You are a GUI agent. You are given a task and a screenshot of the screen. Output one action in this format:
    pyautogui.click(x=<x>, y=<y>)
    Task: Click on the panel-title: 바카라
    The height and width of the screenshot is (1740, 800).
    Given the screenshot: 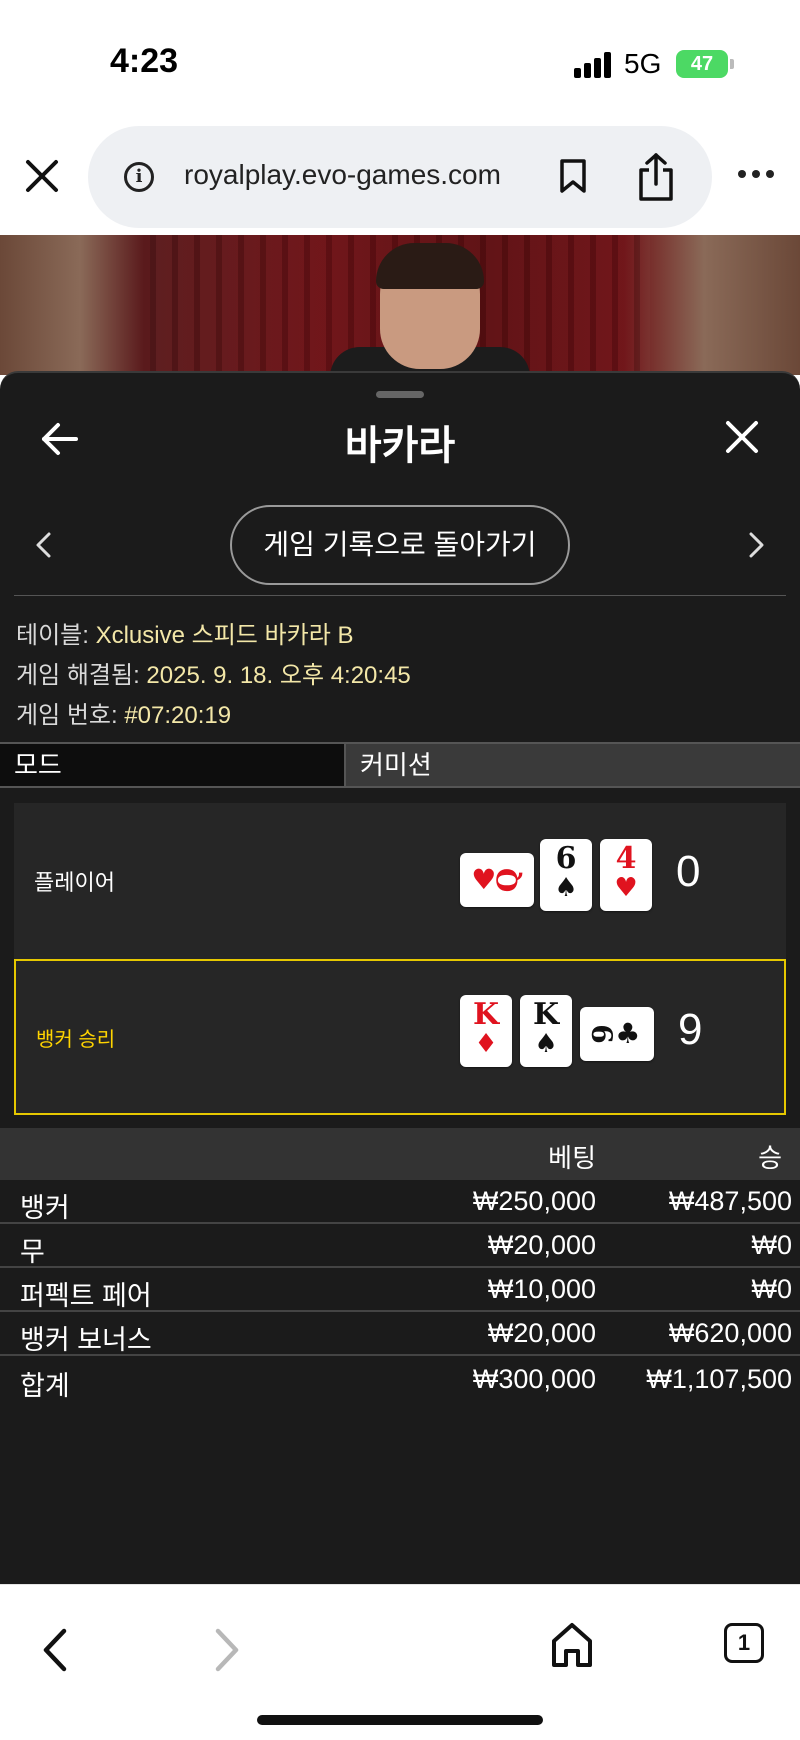 What is the action you would take?
    pyautogui.click(x=400, y=446)
    